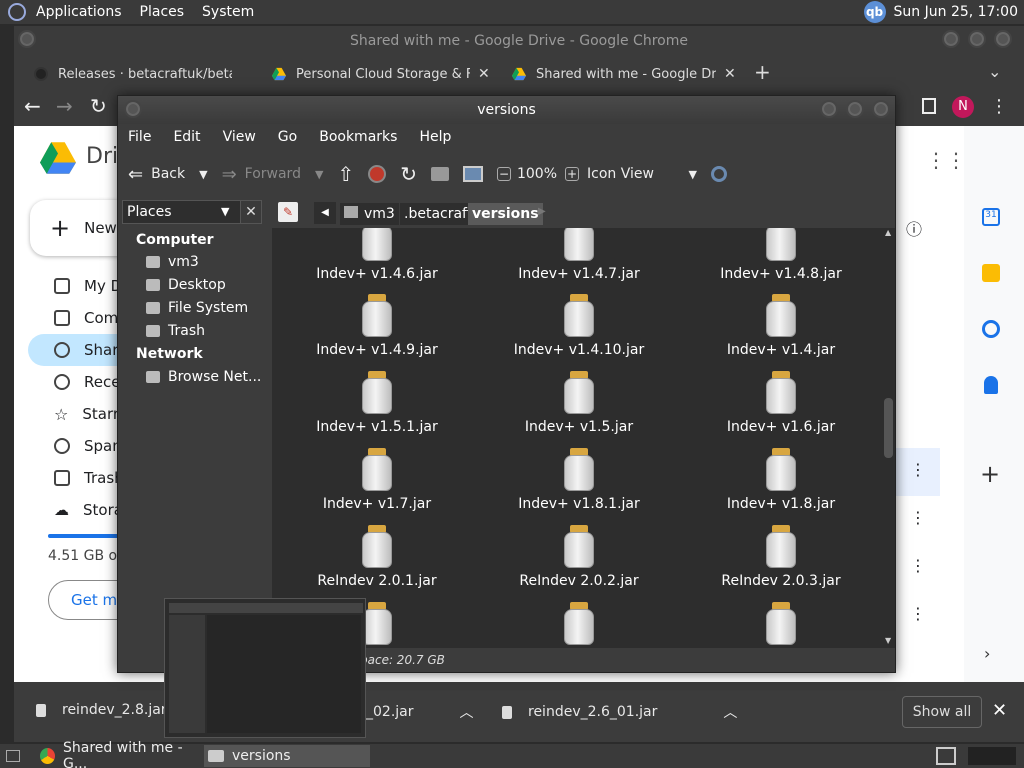 Image resolution: width=1024 pixels, height=768 pixels. I want to click on file-item: Indev+ v1.4.jar, so click(781, 326).